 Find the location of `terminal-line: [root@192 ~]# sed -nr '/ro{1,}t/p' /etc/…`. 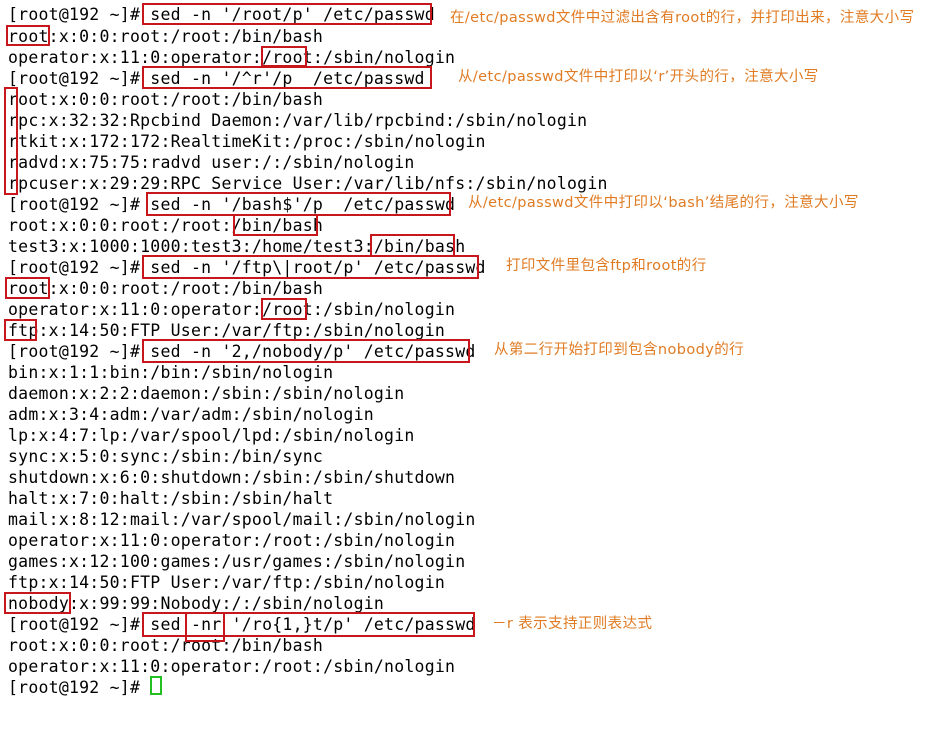

terminal-line: [root@192 ~]# sed -nr '/ro{1,}t/p' /etc/… is located at coordinates (242, 624).